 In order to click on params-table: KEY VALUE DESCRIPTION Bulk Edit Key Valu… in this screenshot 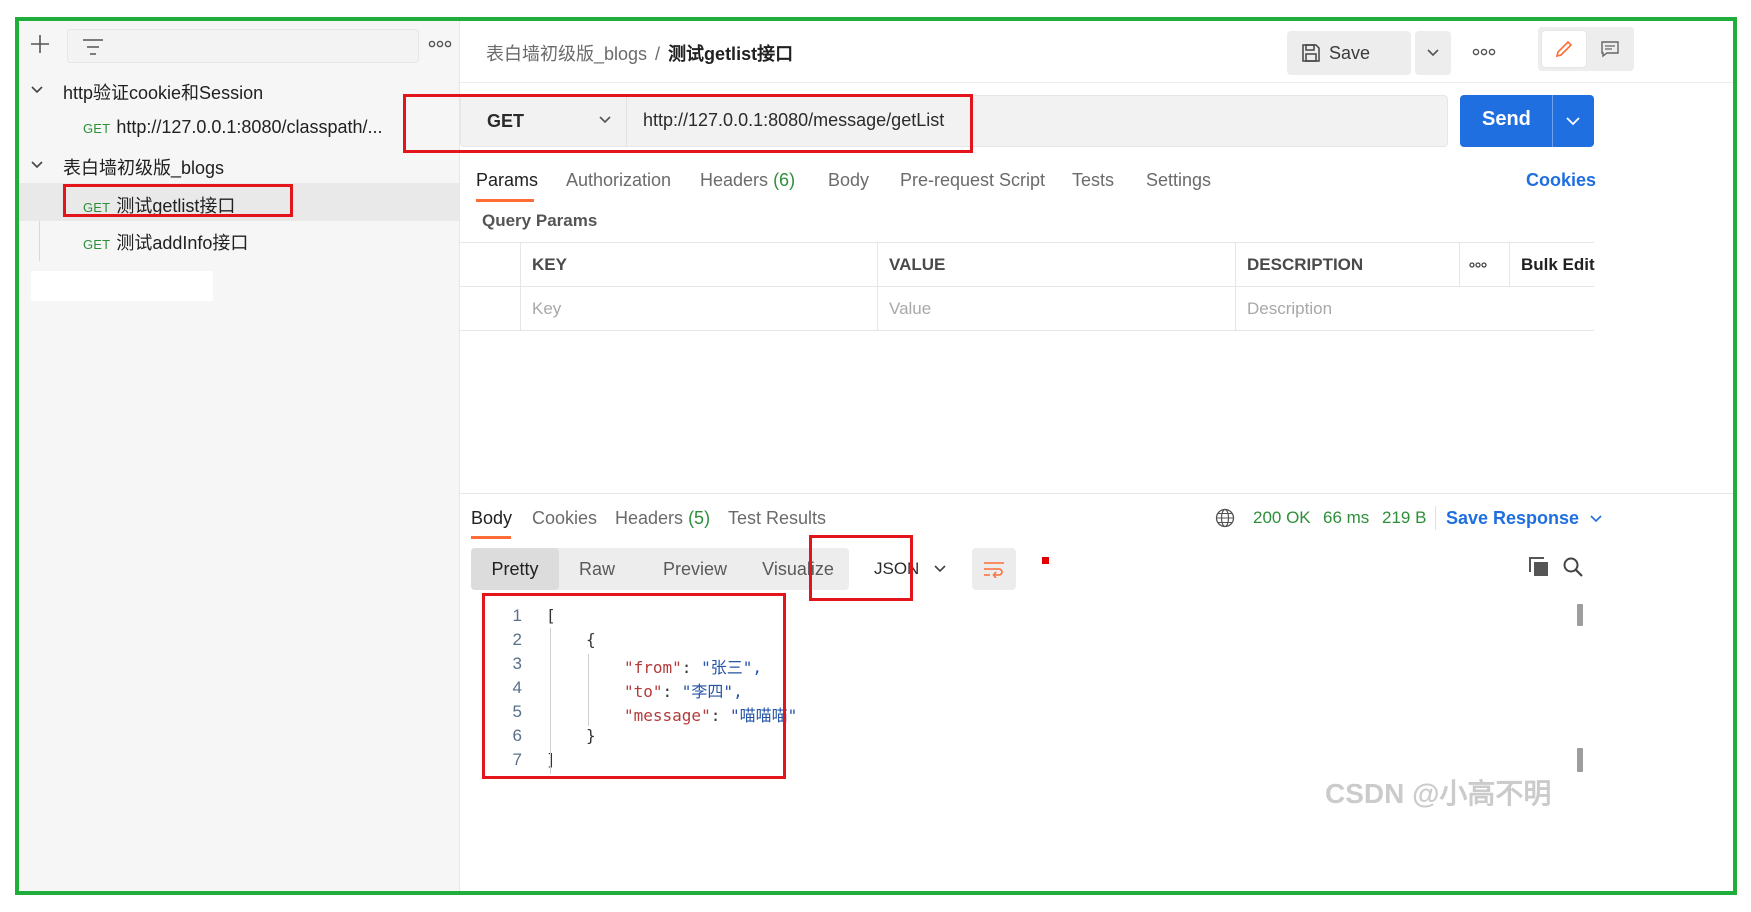, I will do `click(1027, 286)`.